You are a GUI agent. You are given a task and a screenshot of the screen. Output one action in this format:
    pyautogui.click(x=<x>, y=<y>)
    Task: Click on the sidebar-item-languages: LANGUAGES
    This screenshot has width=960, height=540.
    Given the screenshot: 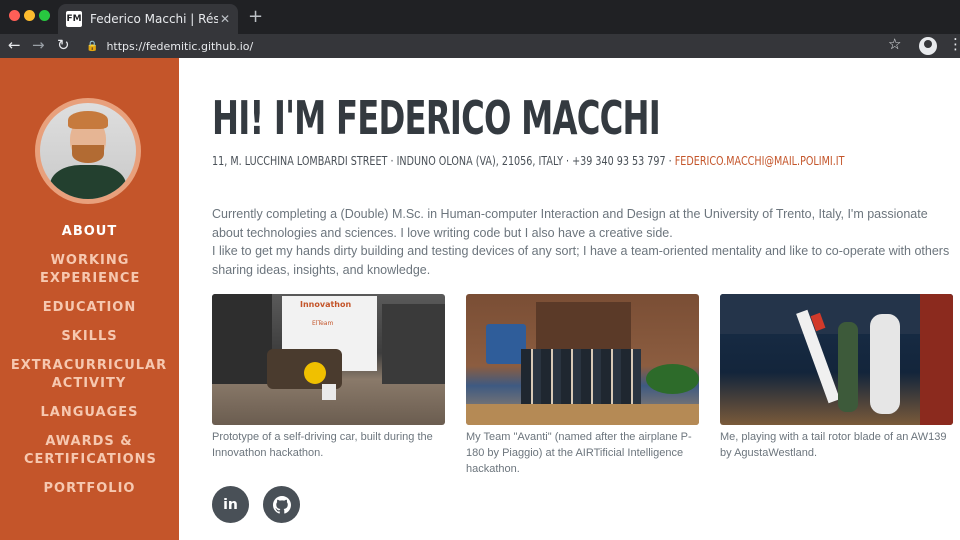 What is the action you would take?
    pyautogui.click(x=89, y=413)
    